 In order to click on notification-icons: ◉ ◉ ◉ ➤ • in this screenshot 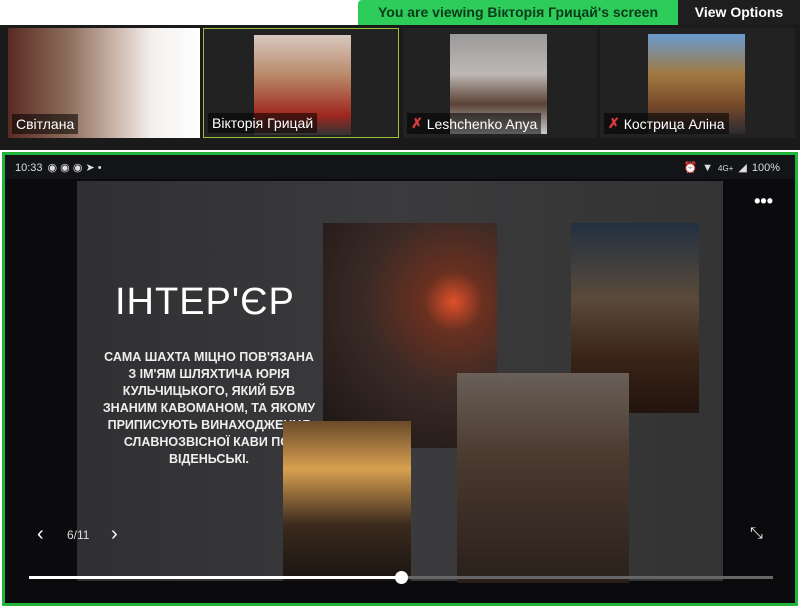, I will do `click(74, 167)`.